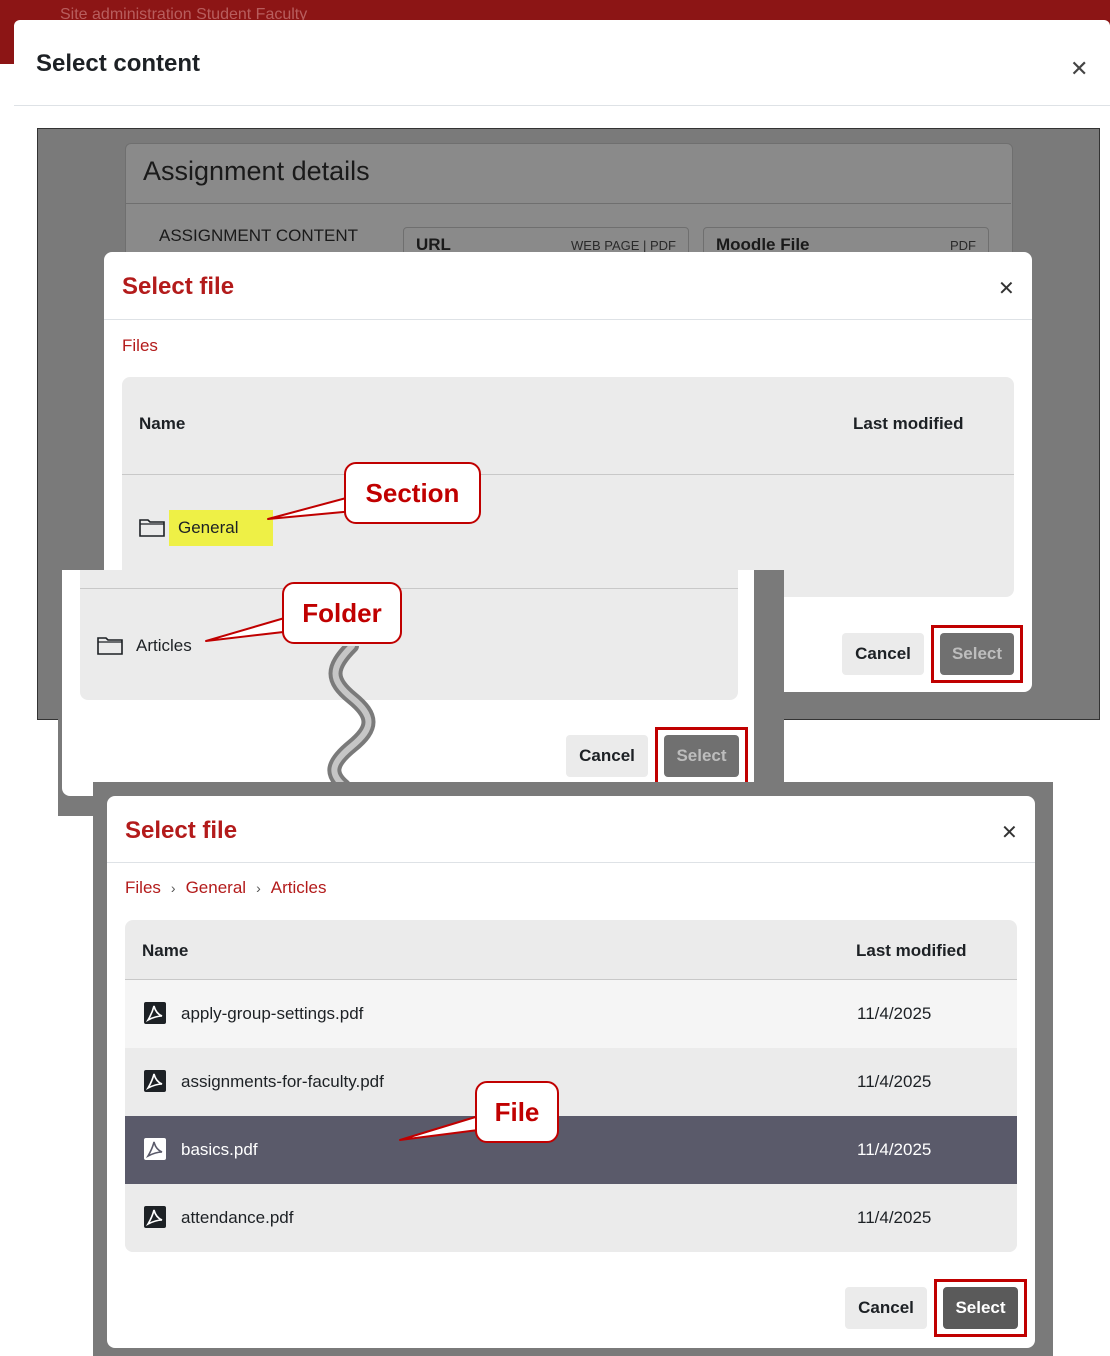  What do you see at coordinates (412, 493) in the screenshot?
I see `callout-section: Section` at bounding box center [412, 493].